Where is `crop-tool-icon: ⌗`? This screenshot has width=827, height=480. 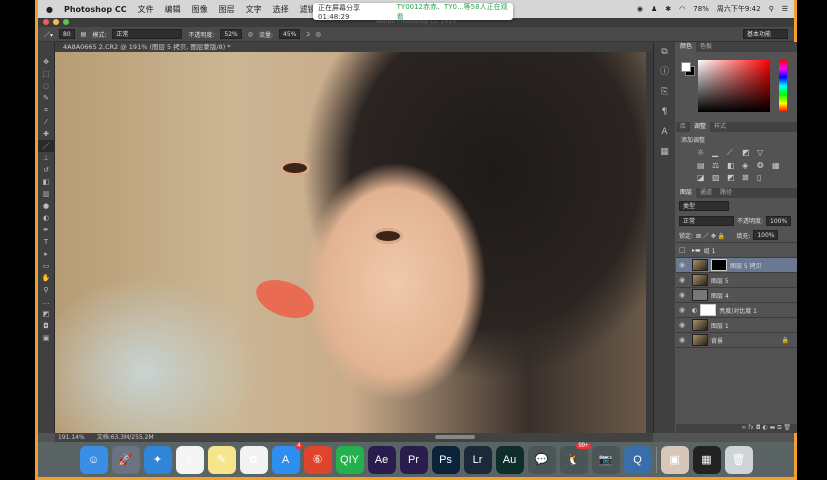 crop-tool-icon: ⌗ is located at coordinates (46, 110).